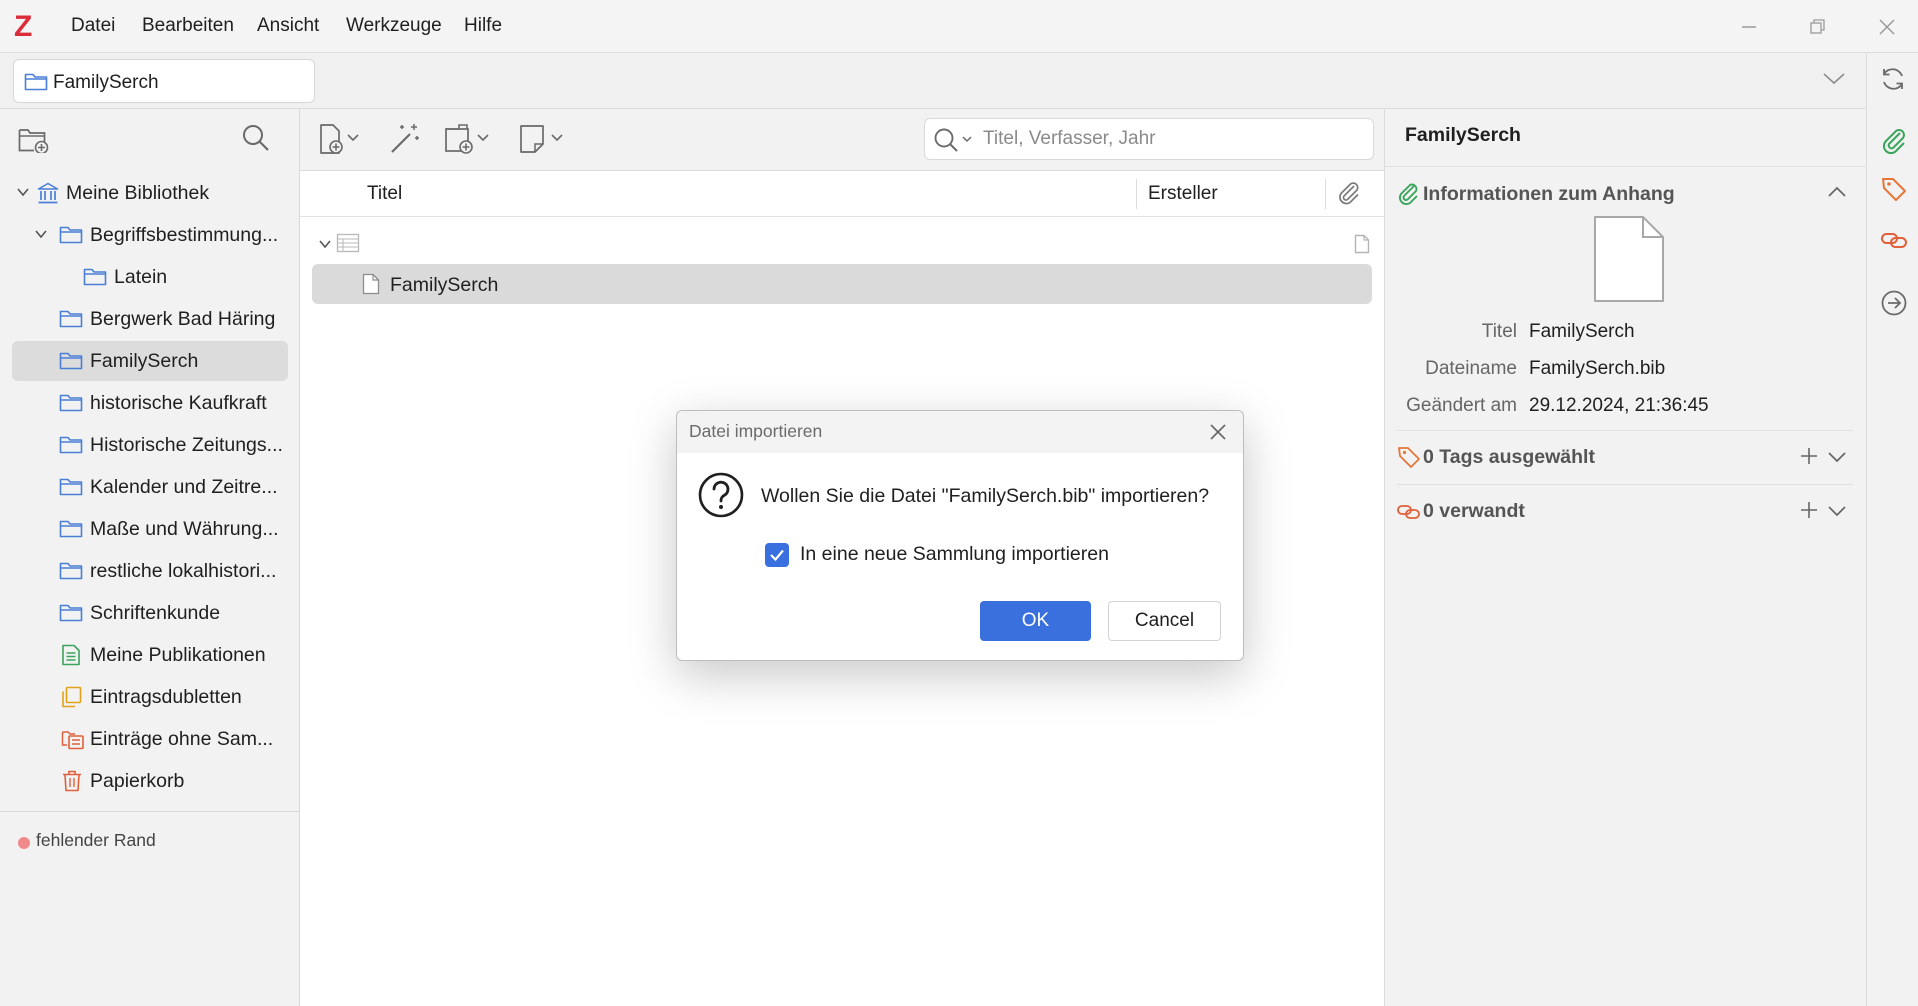 This screenshot has height=1006, width=1918. Describe the element at coordinates (72, 781) in the screenshot. I see `trash-icon` at that location.